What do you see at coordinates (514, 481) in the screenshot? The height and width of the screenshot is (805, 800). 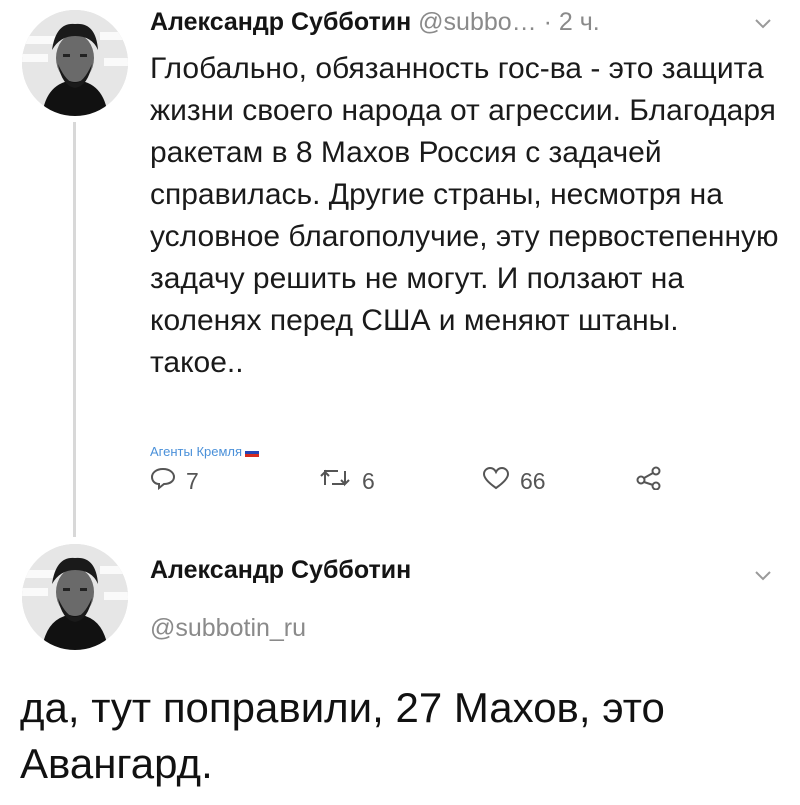 I see `like-button: 66` at bounding box center [514, 481].